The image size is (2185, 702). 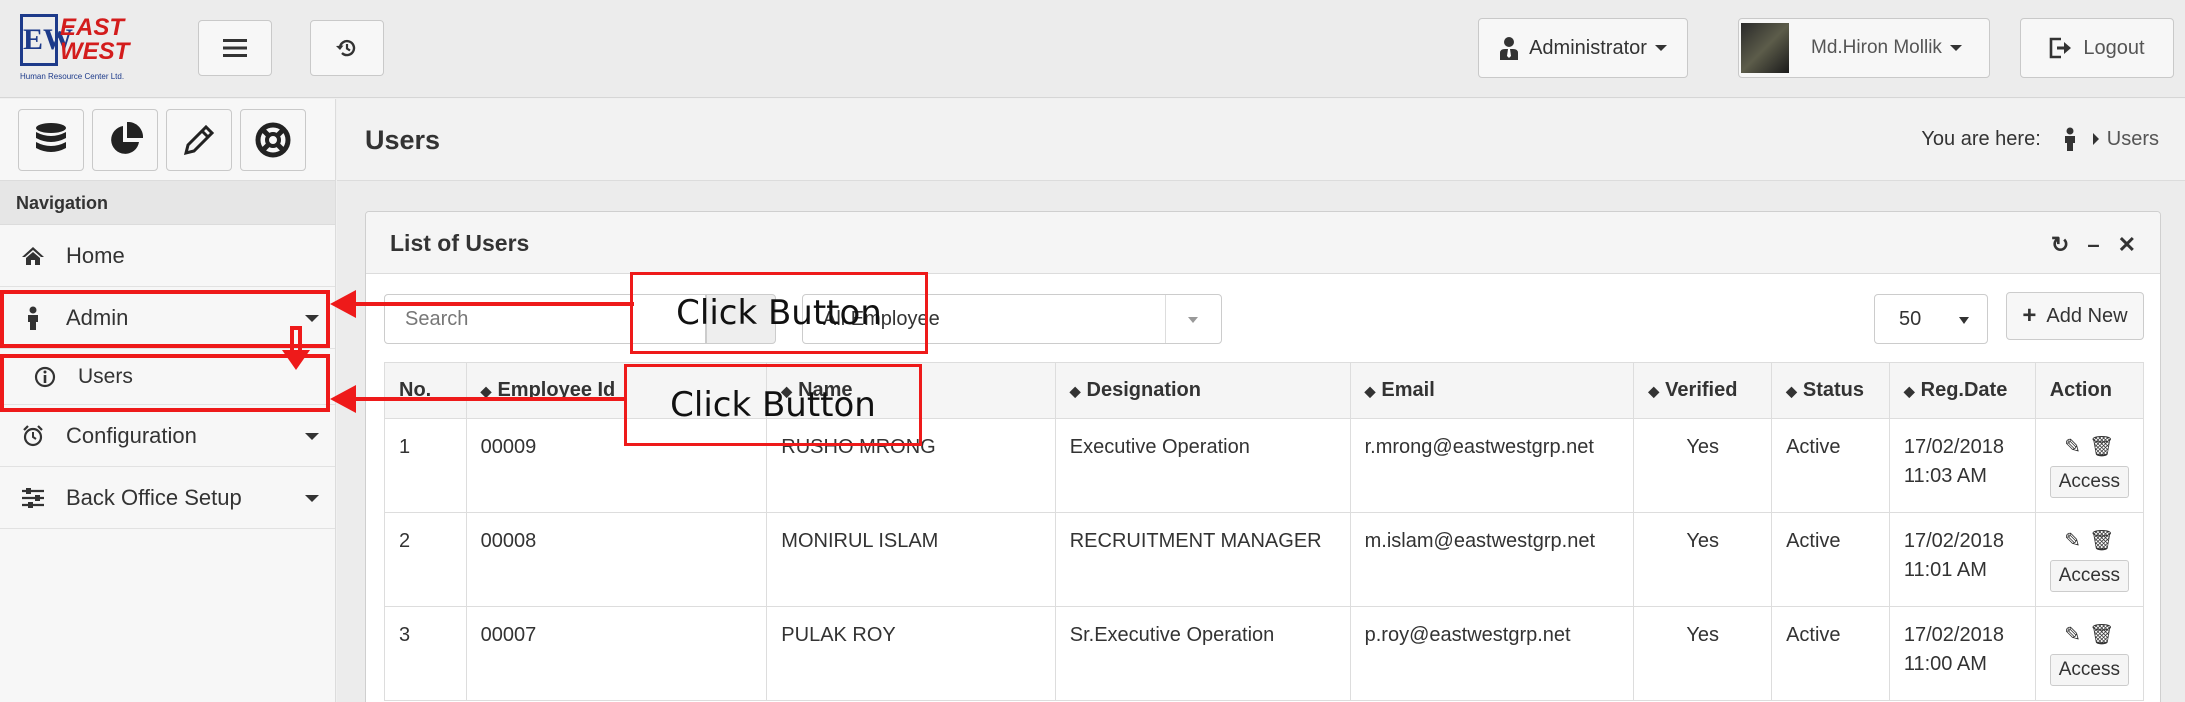 I want to click on sliders-icon, so click(x=33, y=497).